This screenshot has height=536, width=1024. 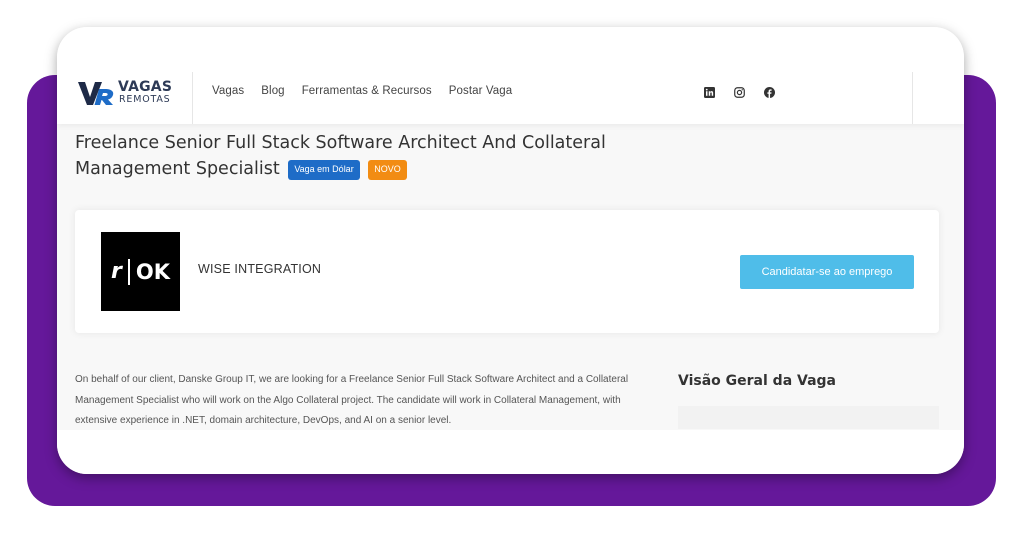 I want to click on social-links, so click(x=739, y=92).